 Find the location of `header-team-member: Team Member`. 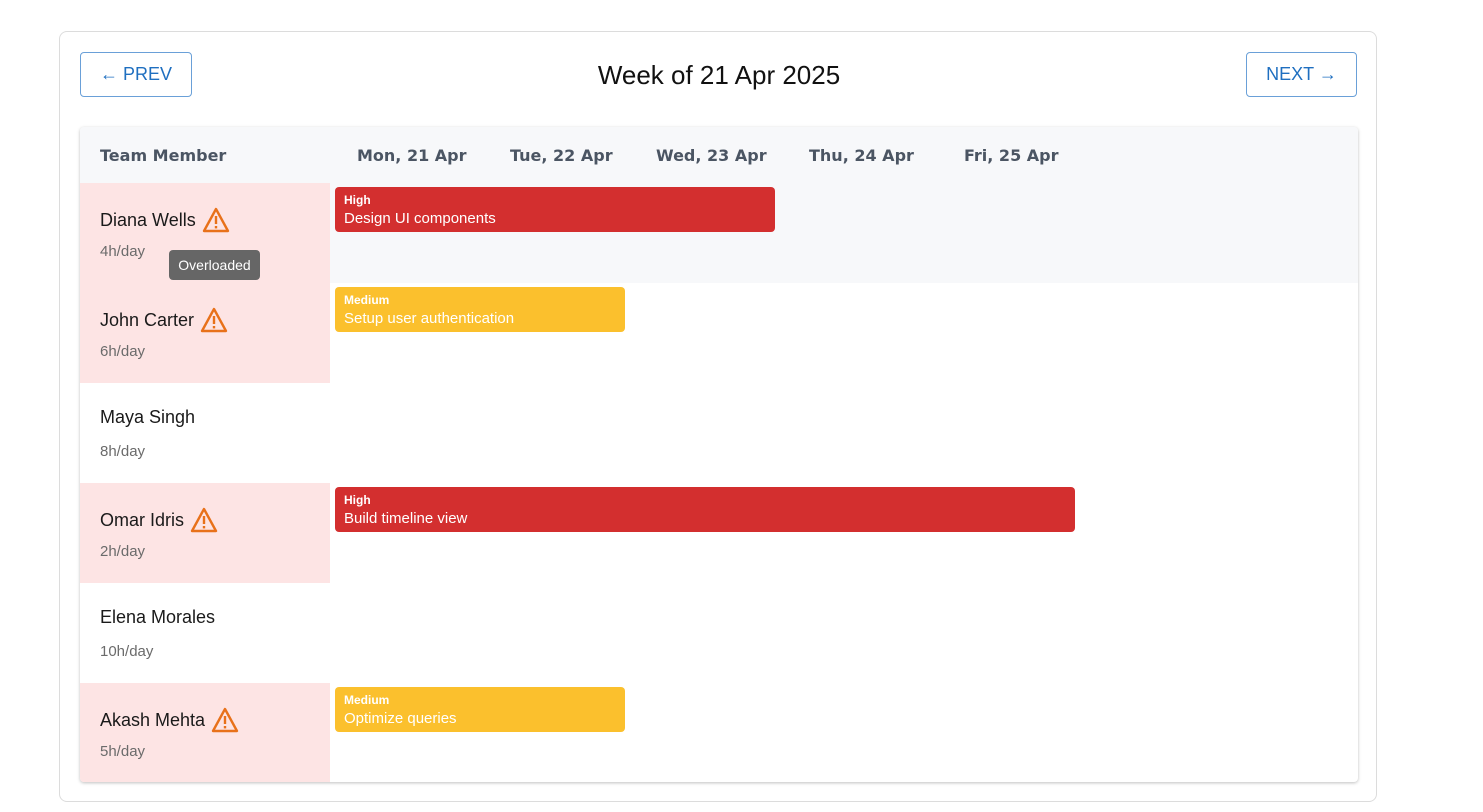

header-team-member: Team Member is located at coordinates (163, 155).